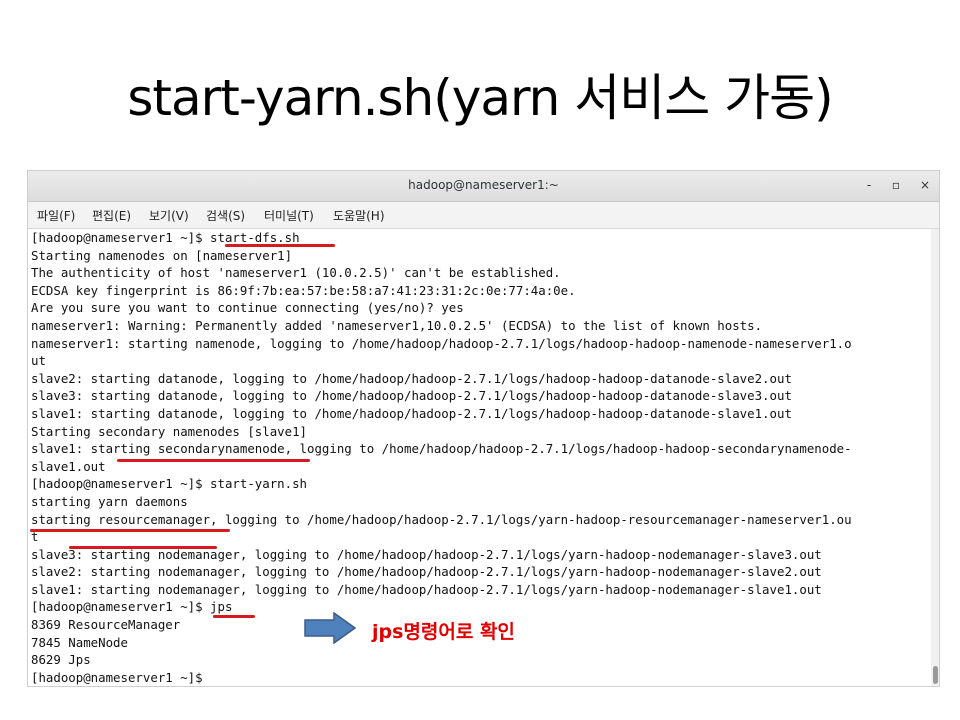 This screenshot has height=720, width=960. I want to click on window-titlebar: hadoop@nameserver1:~ - ▫ ×, so click(483, 186).